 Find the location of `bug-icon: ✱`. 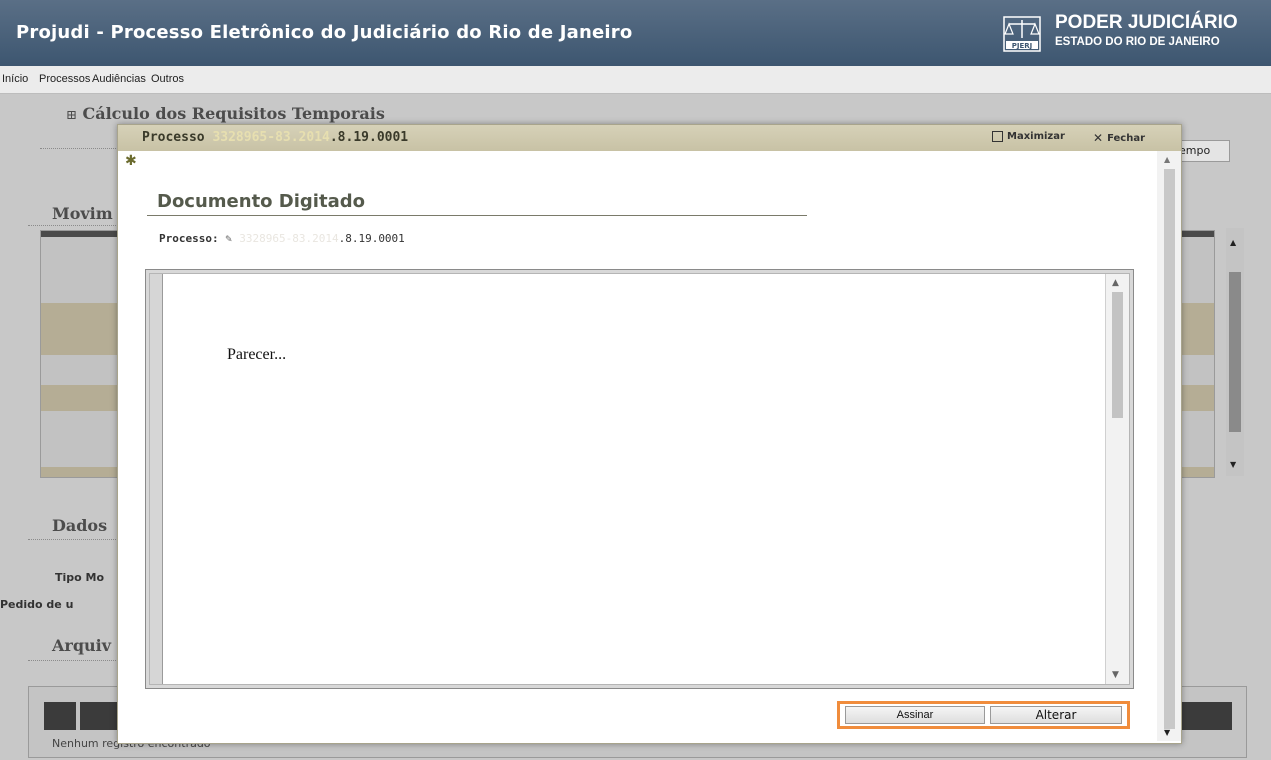

bug-icon: ✱ is located at coordinates (131, 161).